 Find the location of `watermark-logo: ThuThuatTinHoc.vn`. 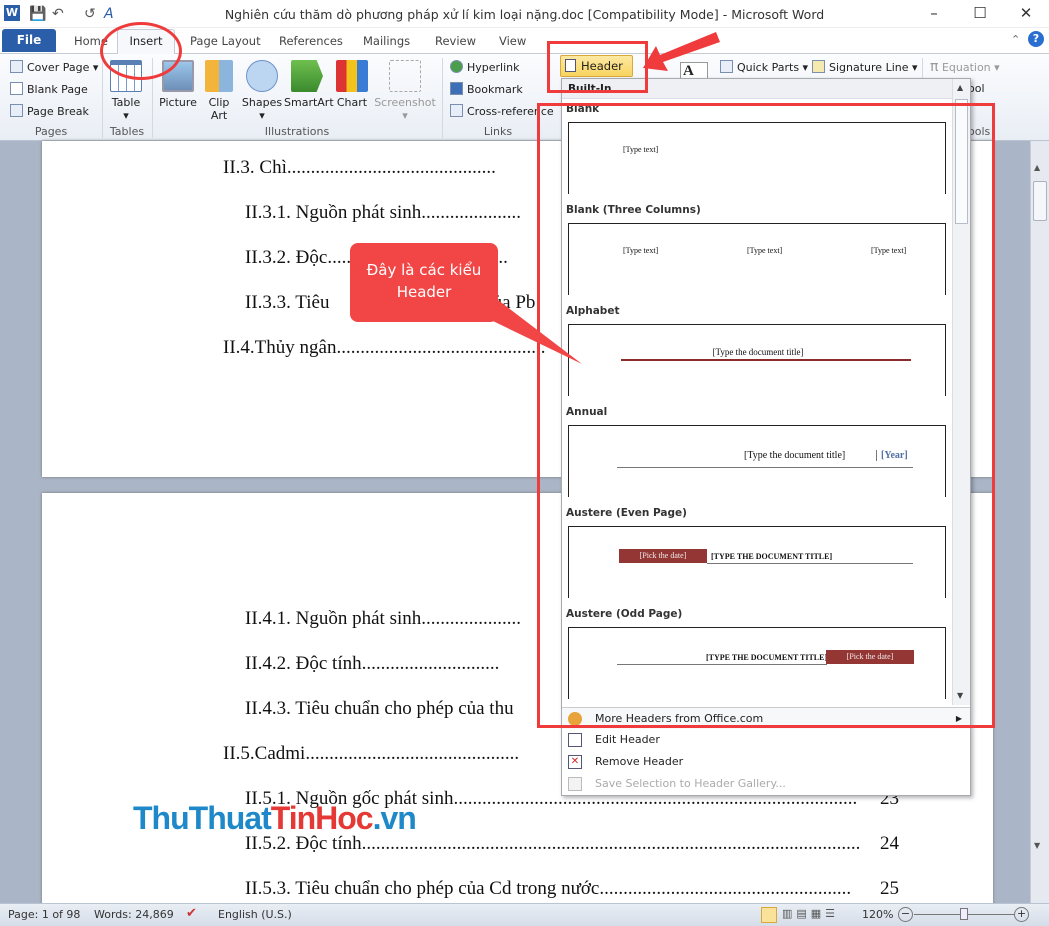

watermark-logo: ThuThuatTinHoc.vn is located at coordinates (275, 818).